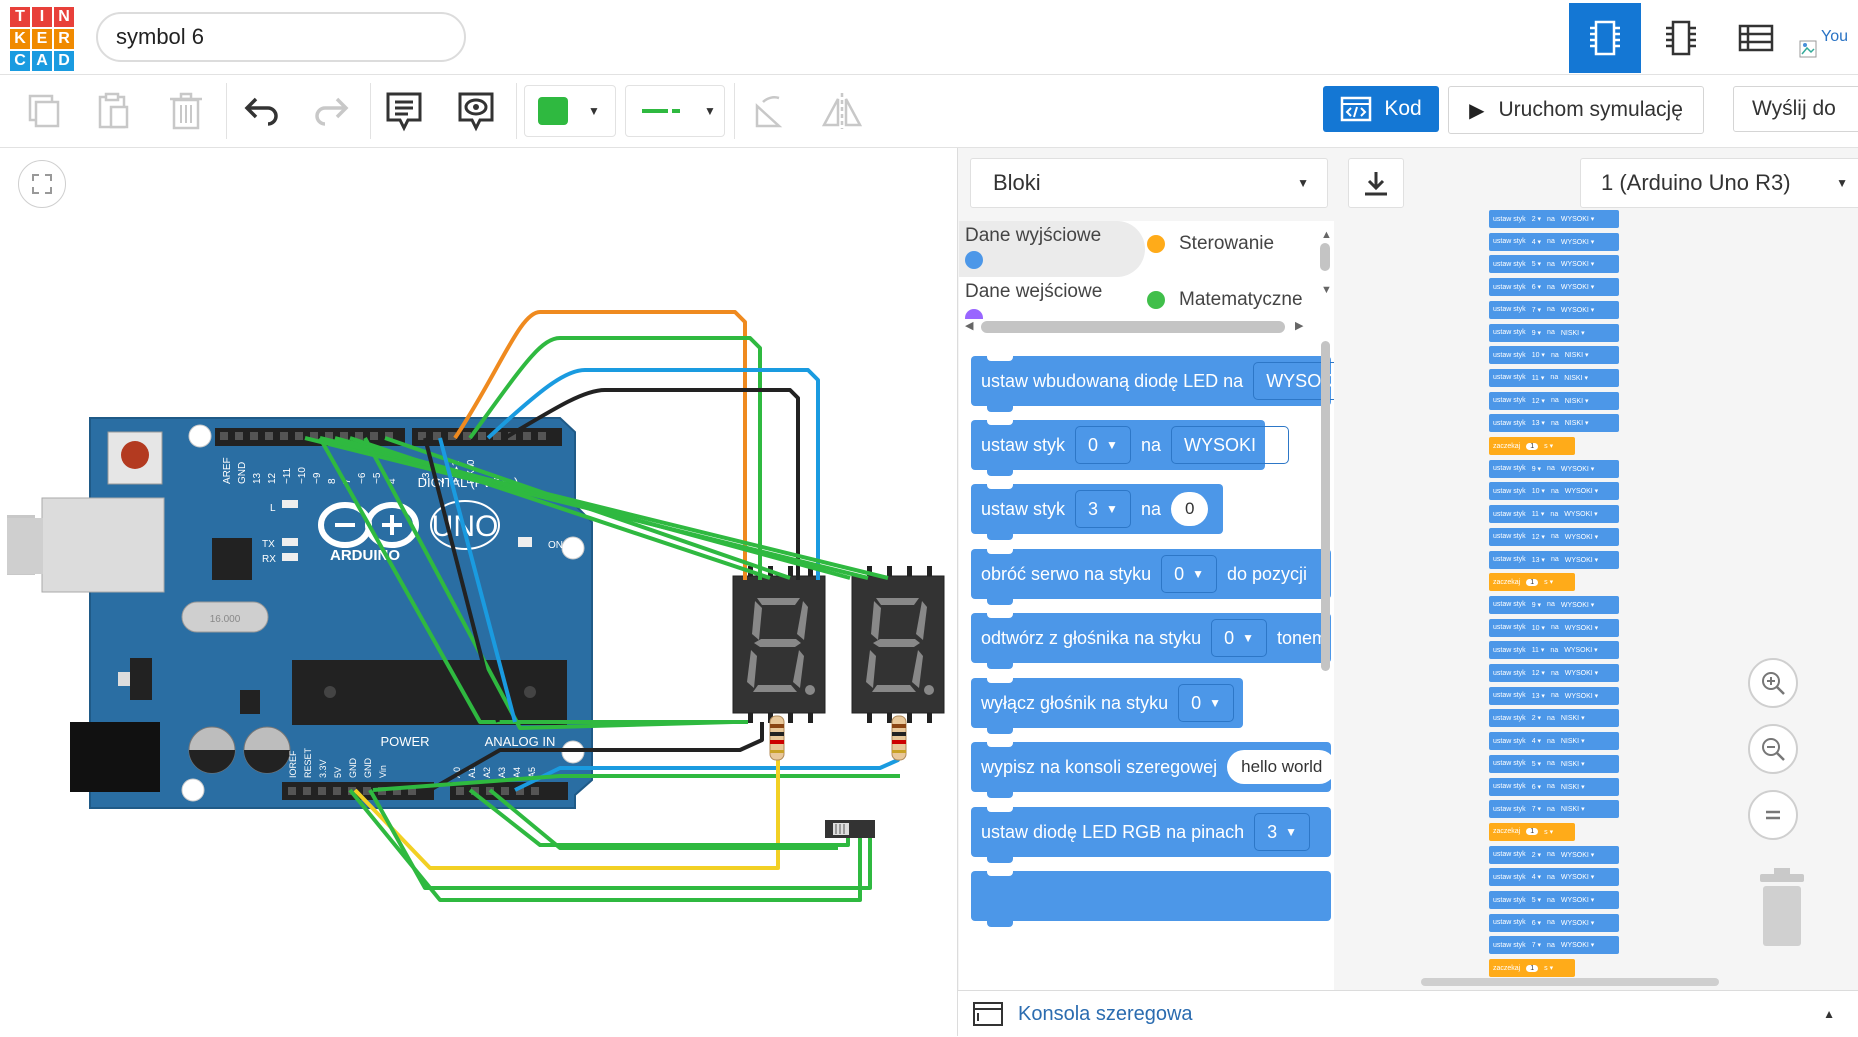 The image size is (1858, 1037). Describe the element at coordinates (281, 37) in the screenshot. I see `project-title-input: symbol 6` at that location.